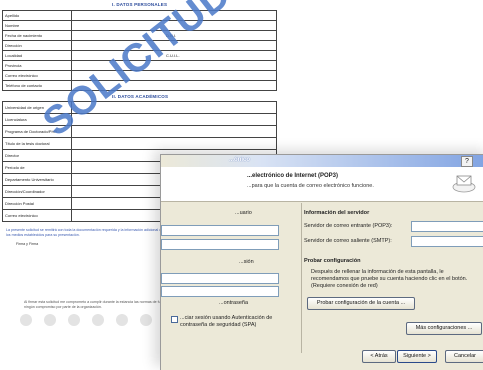 The image size is (483, 370). I want to click on field-label: Localidad, so click(37, 55).